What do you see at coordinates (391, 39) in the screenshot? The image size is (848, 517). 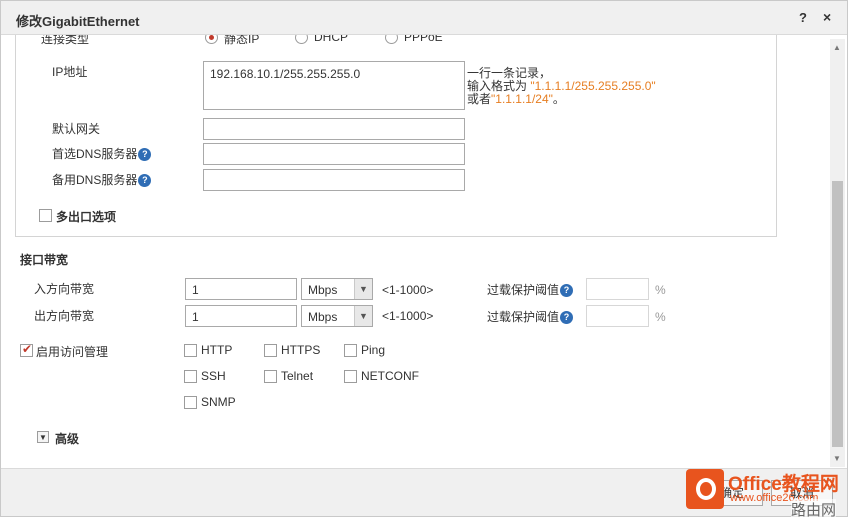 I see `radio-pppoe` at bounding box center [391, 39].